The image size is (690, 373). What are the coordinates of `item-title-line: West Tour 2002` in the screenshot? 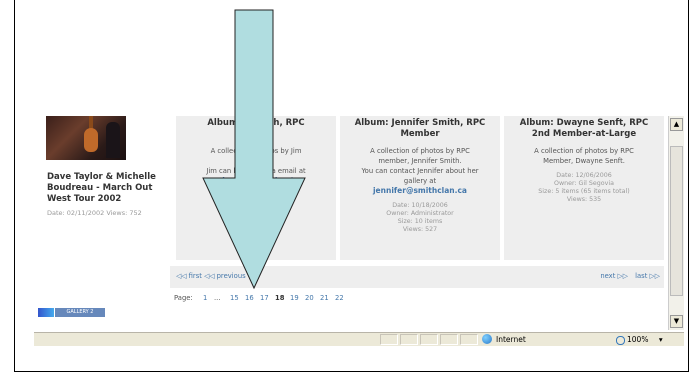 It's located at (84, 199).